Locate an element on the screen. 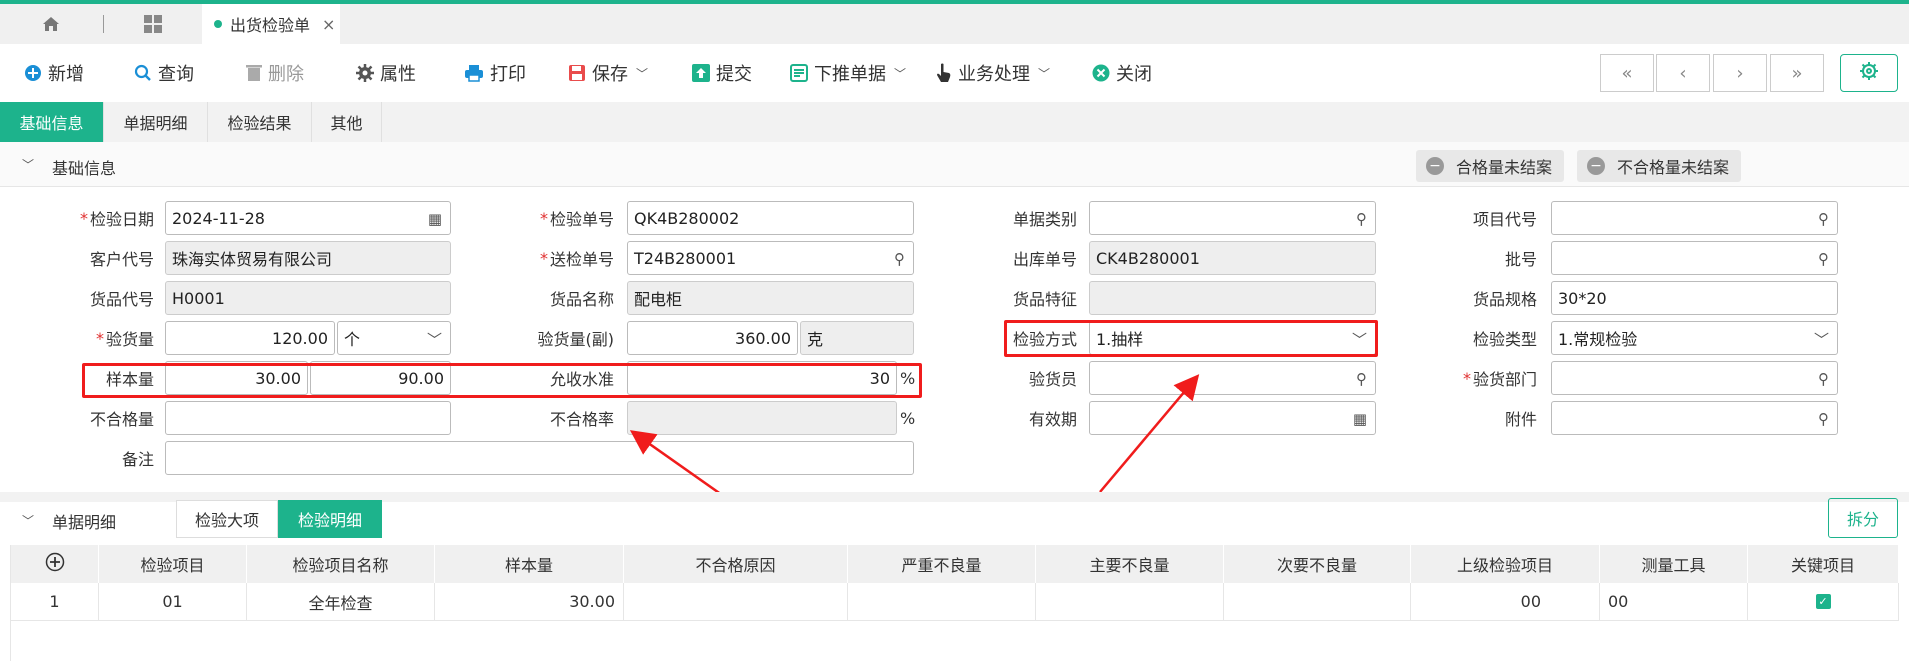 The image size is (1909, 661). first-record-button: « is located at coordinates (1627, 73).